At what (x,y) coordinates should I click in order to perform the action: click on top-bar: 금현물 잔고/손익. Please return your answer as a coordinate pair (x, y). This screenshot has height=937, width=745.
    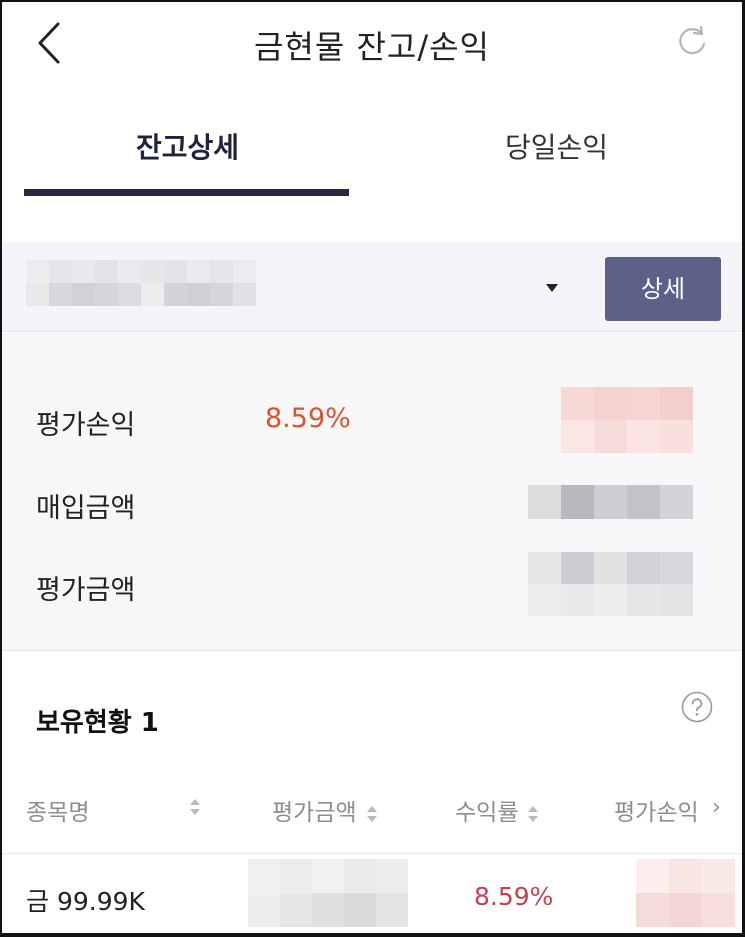
    Looking at the image, I should click on (372, 46).